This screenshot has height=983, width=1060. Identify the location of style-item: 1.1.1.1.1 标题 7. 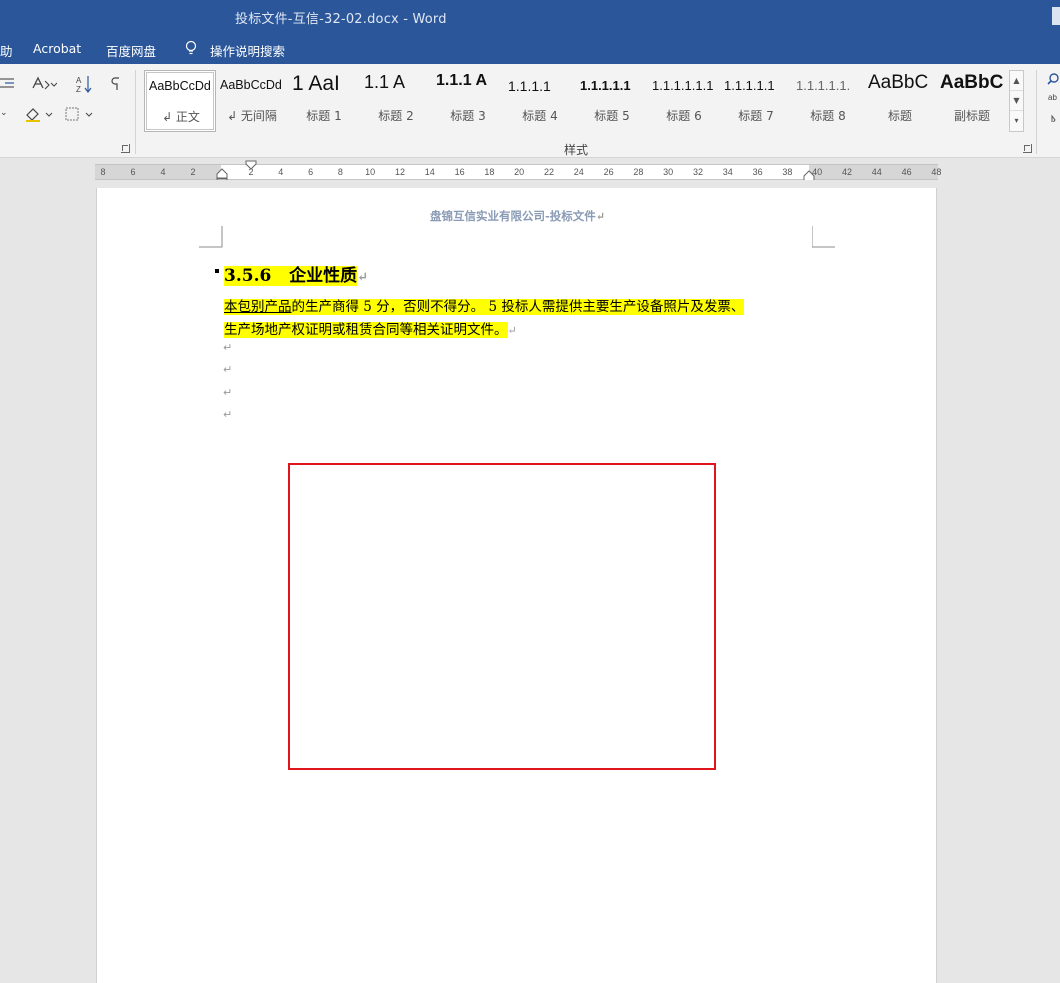
(756, 101).